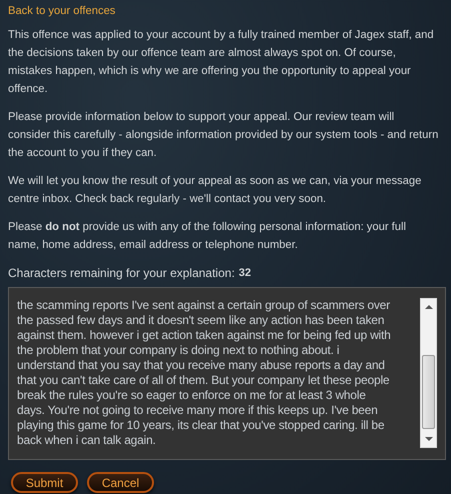 Image resolution: width=451 pixels, height=494 pixels. What do you see at coordinates (215, 190) in the screenshot?
I see `paragraph: We will let you know the result of your appeal as soon as we can, via your message centre inbox. Check back regularly - we'll contact you very soon.` at bounding box center [215, 190].